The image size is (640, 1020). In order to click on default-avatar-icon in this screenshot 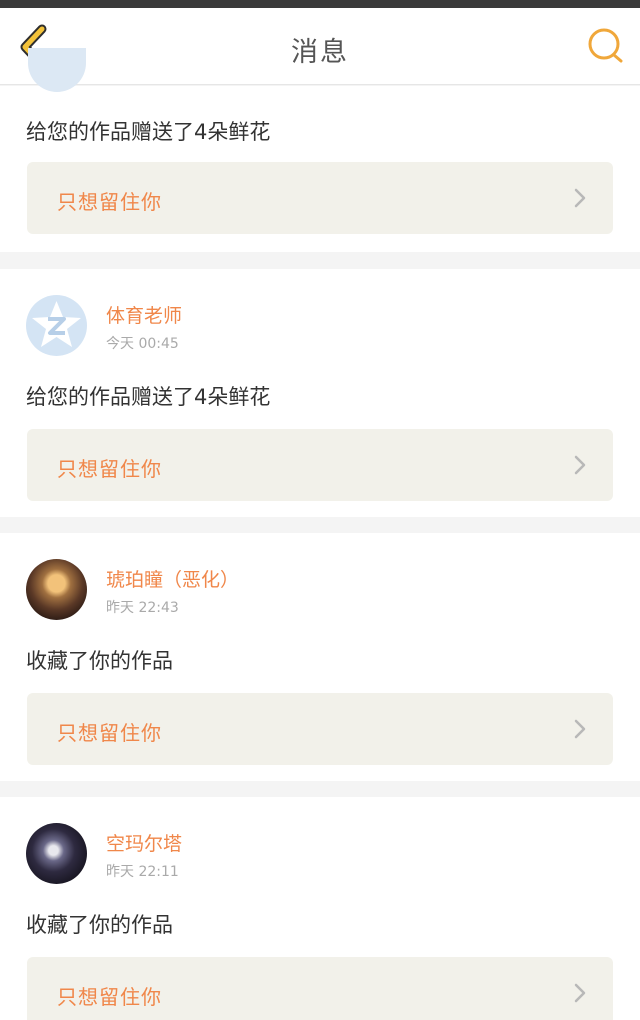, I will do `click(56, 324)`.